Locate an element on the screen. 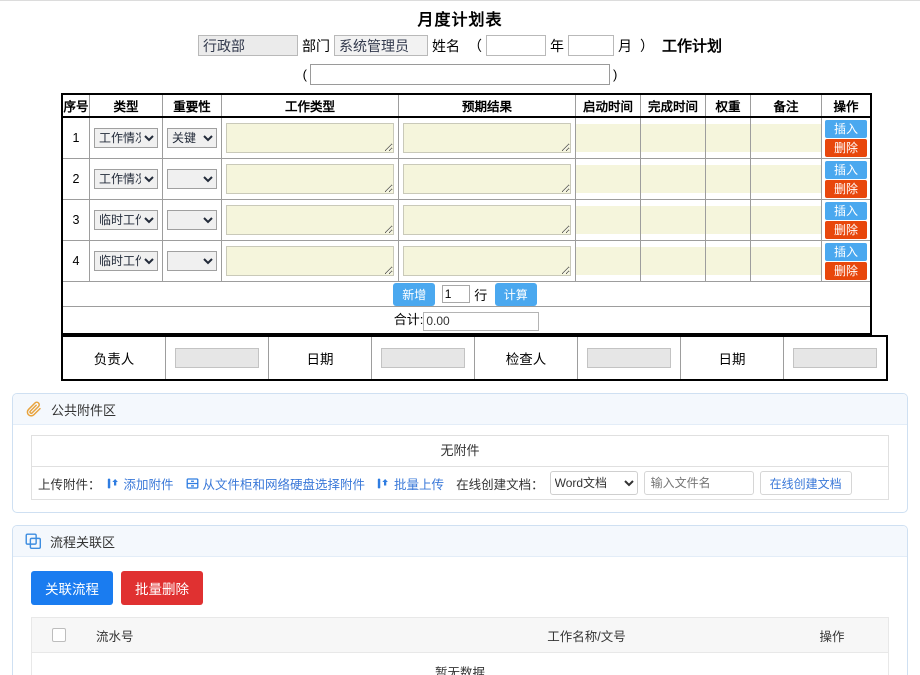 This screenshot has width=920, height=675. th-type: 类型 is located at coordinates (126, 105).